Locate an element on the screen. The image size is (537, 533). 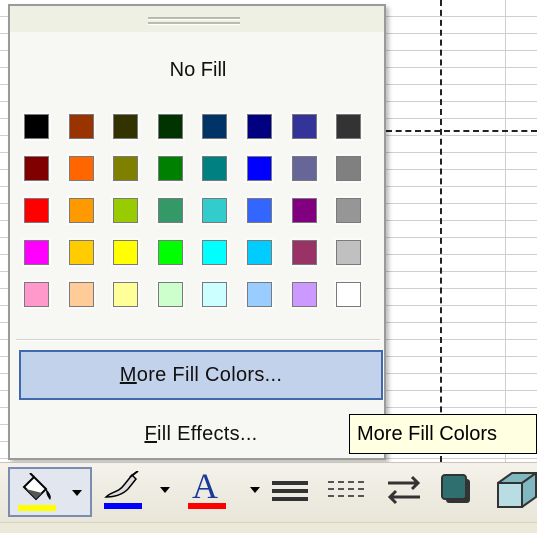
line-color-icon is located at coordinates (122, 488).